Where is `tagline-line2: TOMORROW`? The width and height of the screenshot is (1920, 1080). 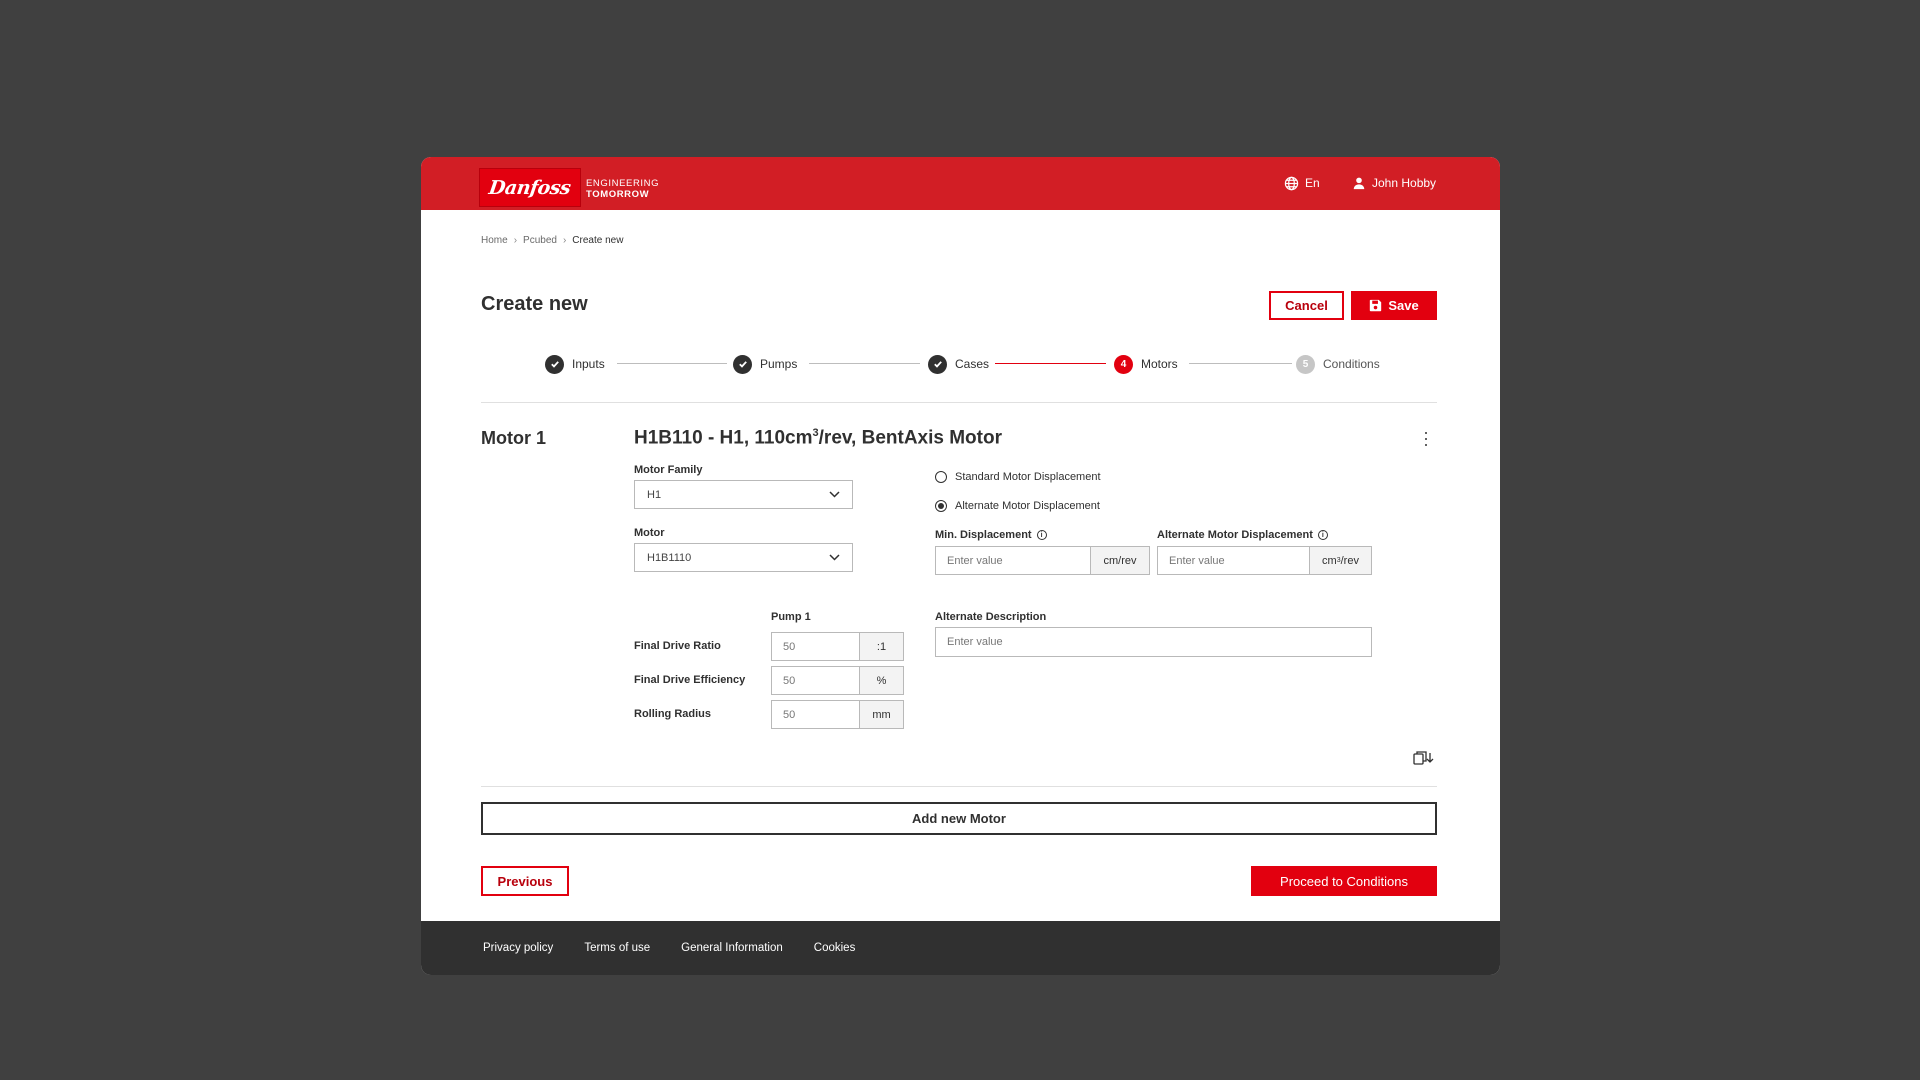
tagline-line2: TOMORROW is located at coordinates (618, 194).